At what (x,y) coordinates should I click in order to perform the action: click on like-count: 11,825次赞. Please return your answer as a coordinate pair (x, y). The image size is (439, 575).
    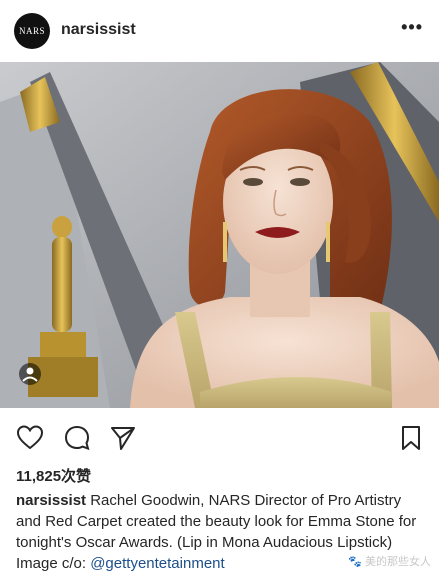
    Looking at the image, I should click on (53, 475).